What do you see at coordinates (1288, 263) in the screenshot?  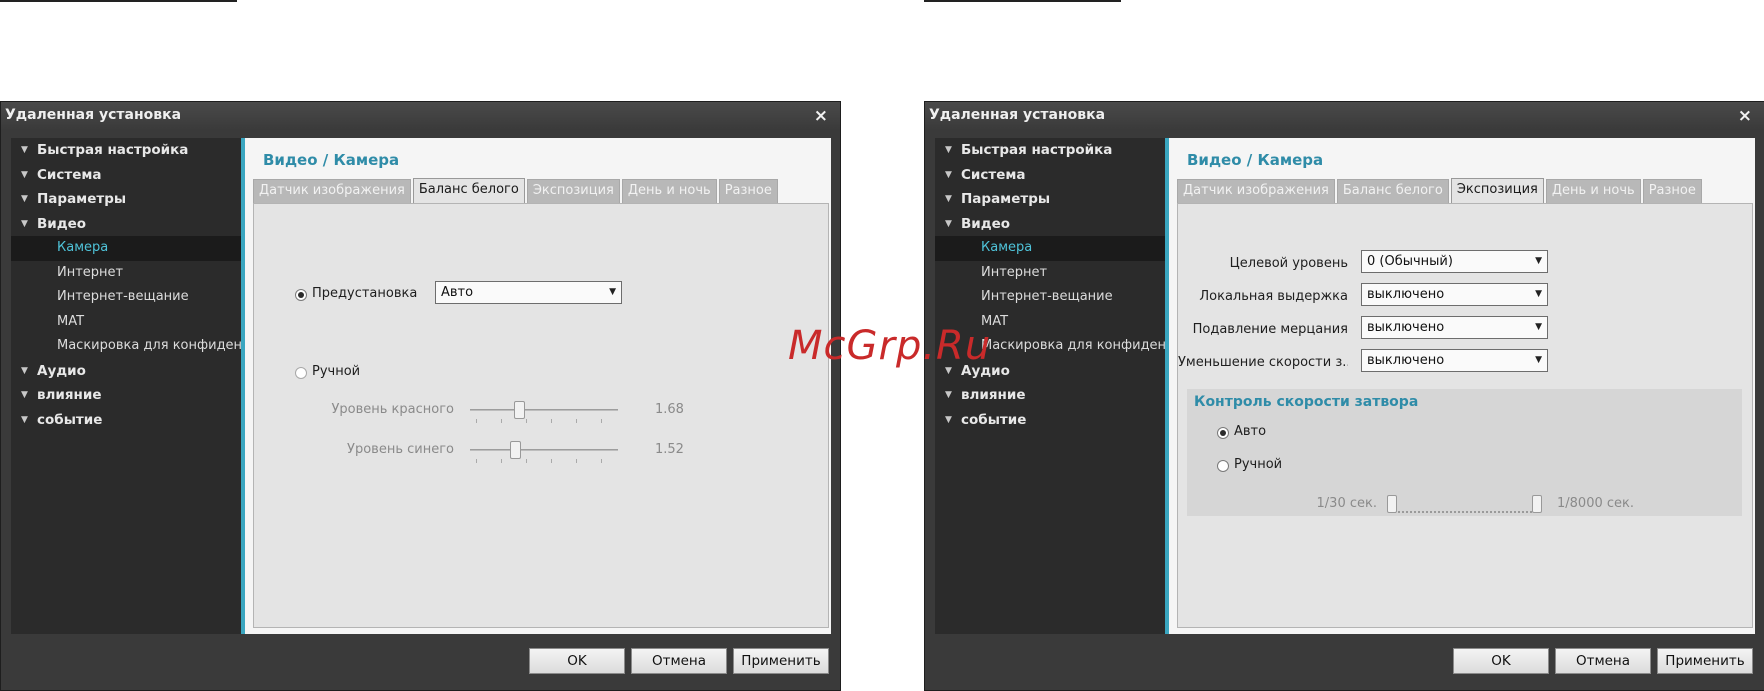 I see `target-level-label: Целевой уровень` at bounding box center [1288, 263].